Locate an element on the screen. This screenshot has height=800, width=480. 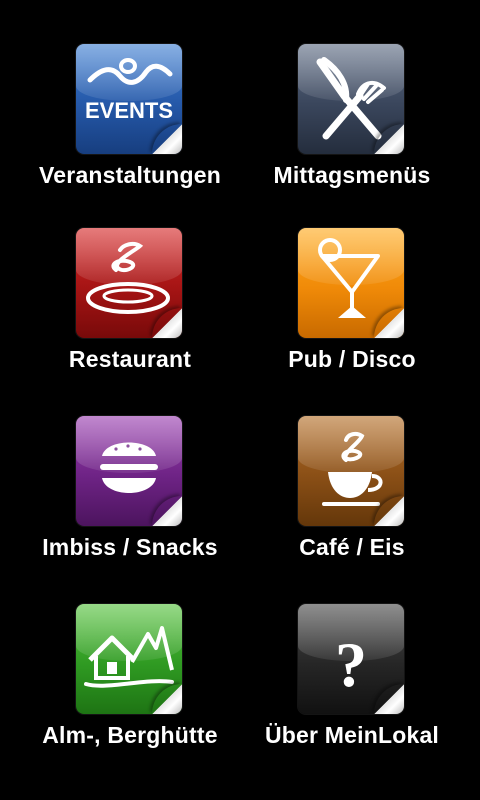
menu-item-snacks: Imbiss / Snacks is located at coordinates (130, 511).